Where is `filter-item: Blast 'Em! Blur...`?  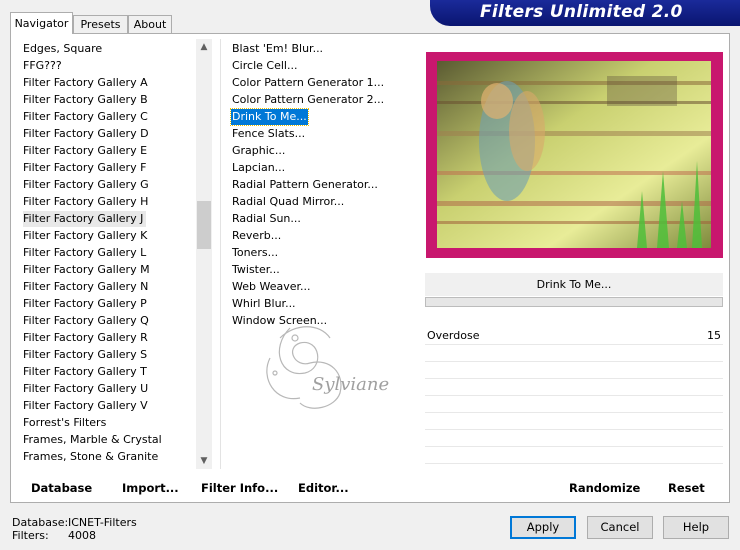 filter-item: Blast 'Em! Blur... is located at coordinates (277, 49).